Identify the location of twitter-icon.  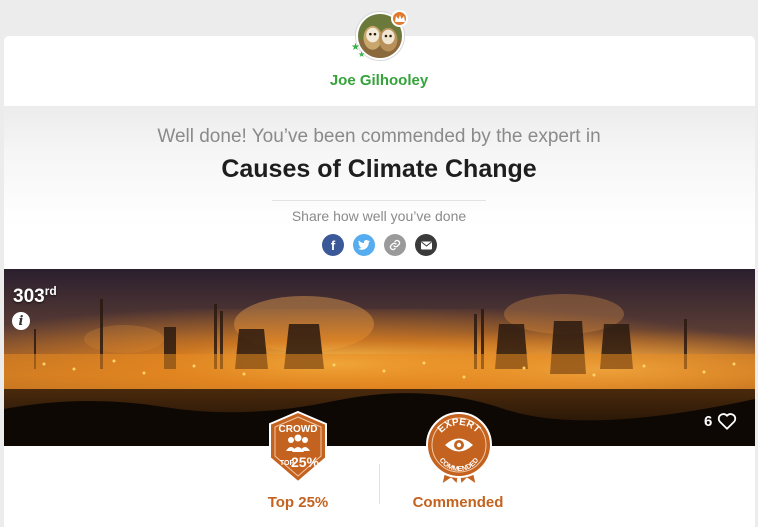
(364, 245).